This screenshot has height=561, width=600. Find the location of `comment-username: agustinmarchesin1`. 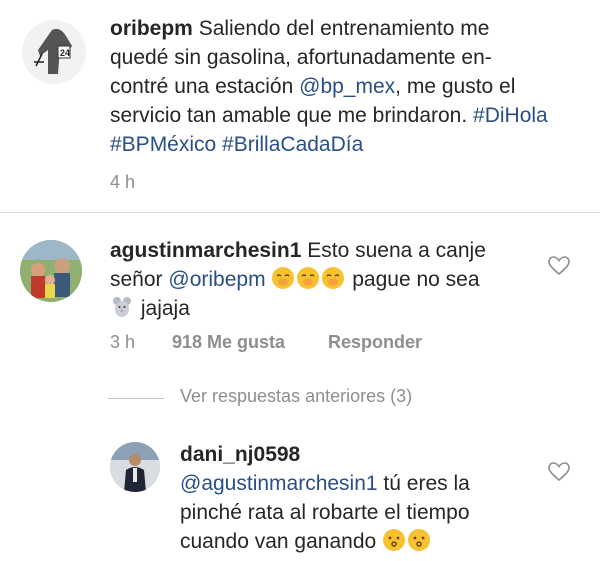

comment-username: agustinmarchesin1 is located at coordinates (205, 250).